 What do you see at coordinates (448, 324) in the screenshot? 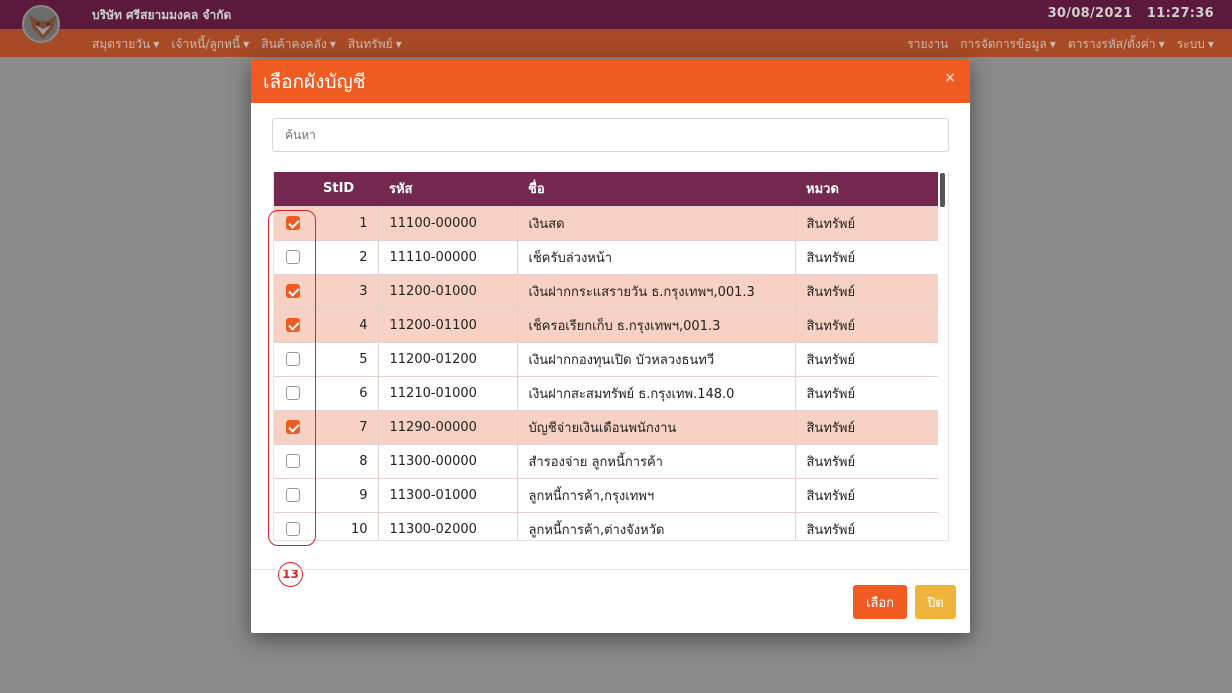
I see `cell-code: 11200-01100` at bounding box center [448, 324].